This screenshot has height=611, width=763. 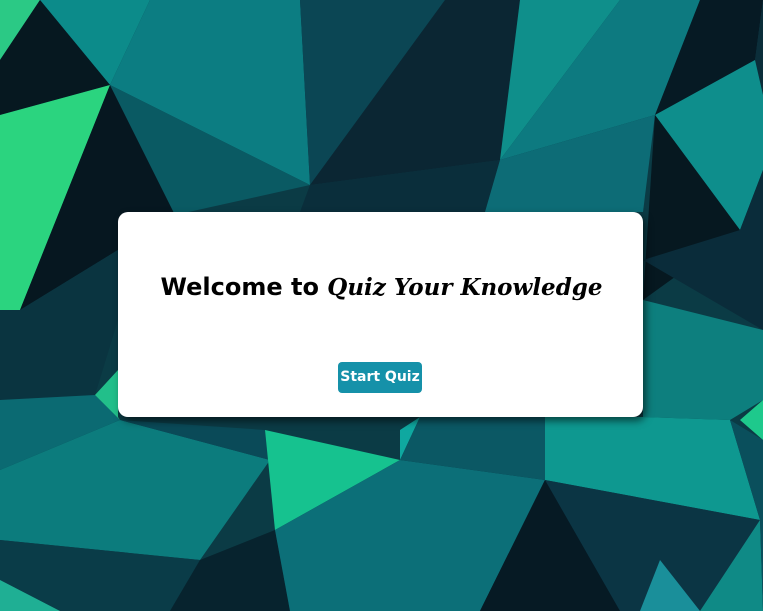 What do you see at coordinates (465, 287) in the screenshot?
I see `quiz-brand-name: Quiz Your Knowledge` at bounding box center [465, 287].